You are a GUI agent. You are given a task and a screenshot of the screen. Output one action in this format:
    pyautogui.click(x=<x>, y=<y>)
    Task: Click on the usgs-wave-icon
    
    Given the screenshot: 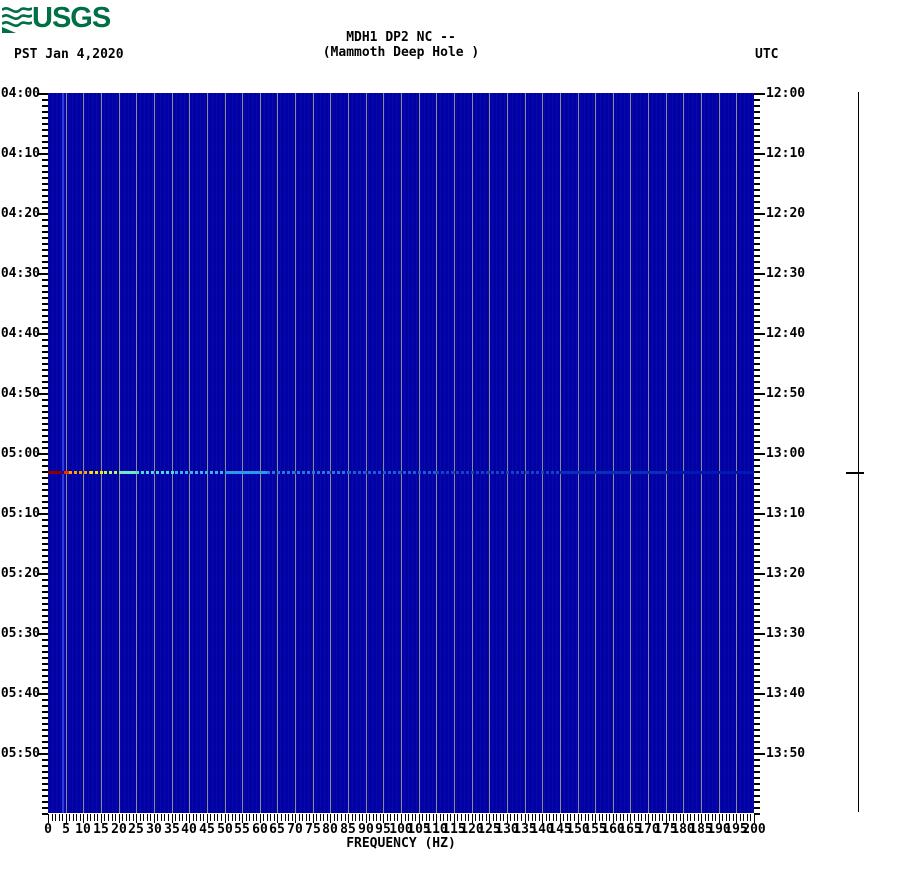 What is the action you would take?
    pyautogui.click(x=17, y=18)
    